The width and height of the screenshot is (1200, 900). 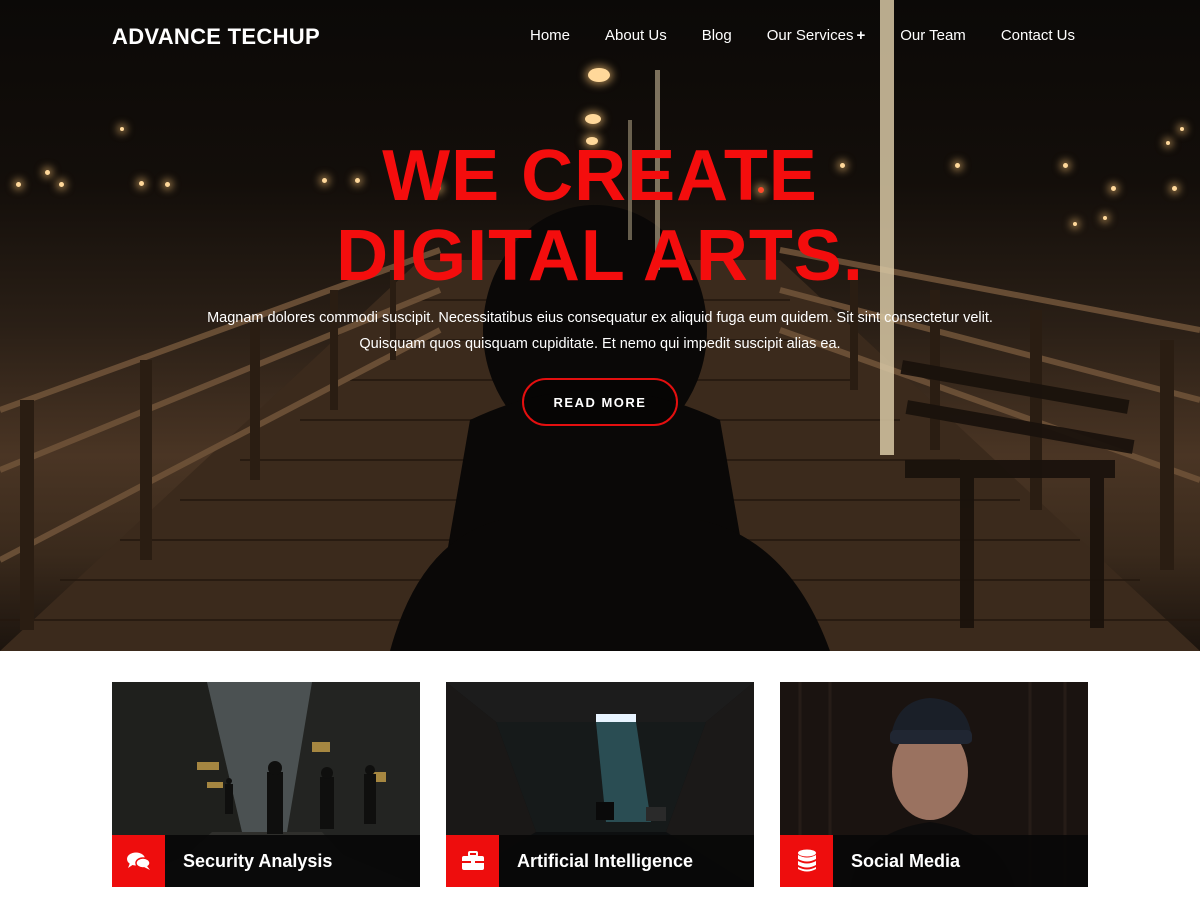 What do you see at coordinates (636, 35) in the screenshot?
I see `nav-item-about-us: About Us` at bounding box center [636, 35].